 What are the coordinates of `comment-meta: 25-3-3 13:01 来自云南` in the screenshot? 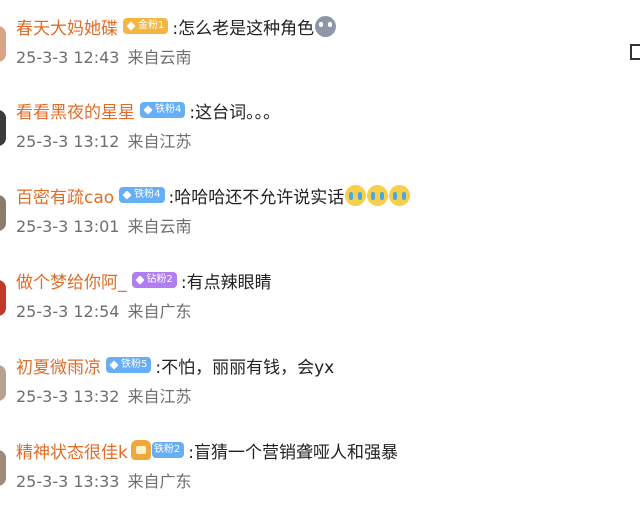 It's located at (103, 225).